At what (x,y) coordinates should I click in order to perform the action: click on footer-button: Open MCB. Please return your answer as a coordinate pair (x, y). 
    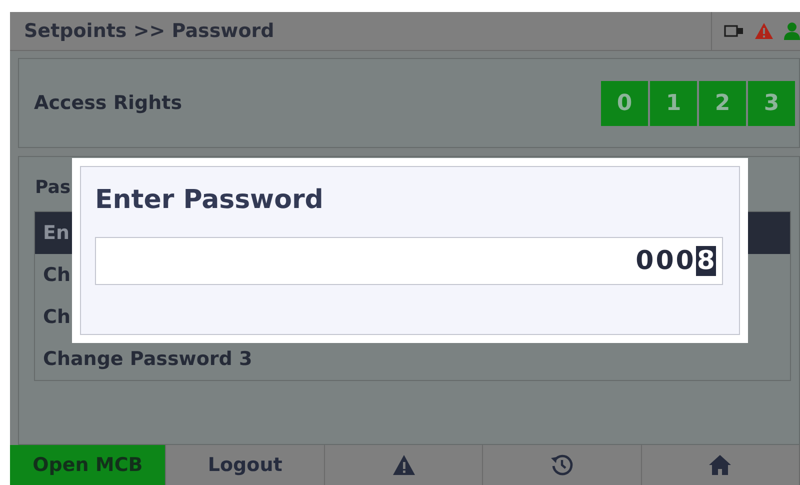
    Looking at the image, I should click on (88, 465).